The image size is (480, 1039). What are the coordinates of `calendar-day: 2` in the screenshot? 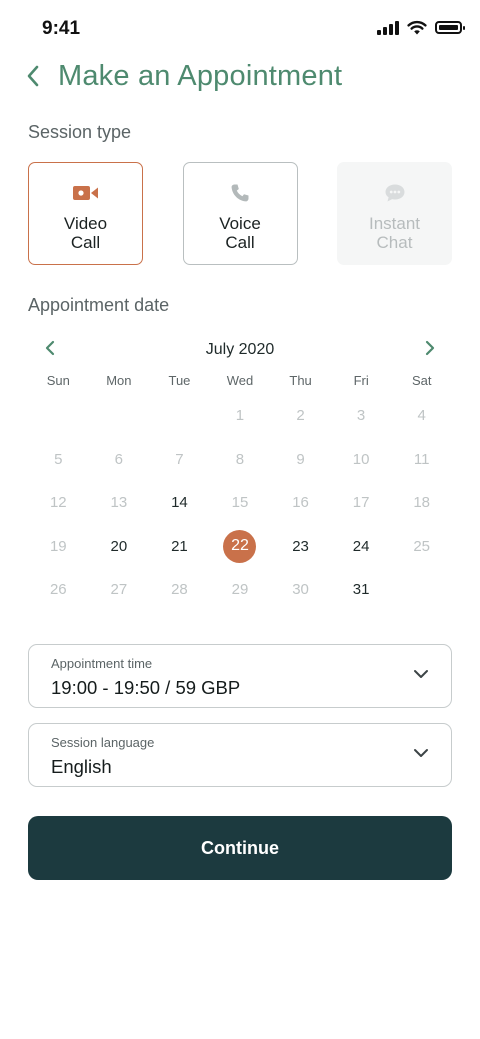 It's located at (300, 416).